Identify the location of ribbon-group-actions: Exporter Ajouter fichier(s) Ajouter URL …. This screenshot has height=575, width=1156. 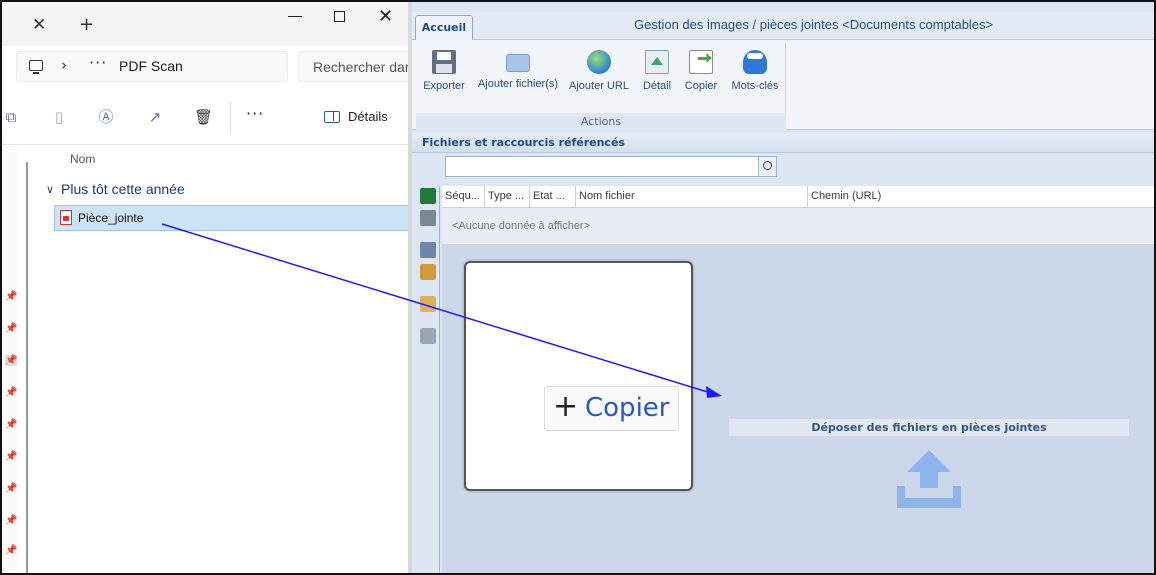
(601, 86).